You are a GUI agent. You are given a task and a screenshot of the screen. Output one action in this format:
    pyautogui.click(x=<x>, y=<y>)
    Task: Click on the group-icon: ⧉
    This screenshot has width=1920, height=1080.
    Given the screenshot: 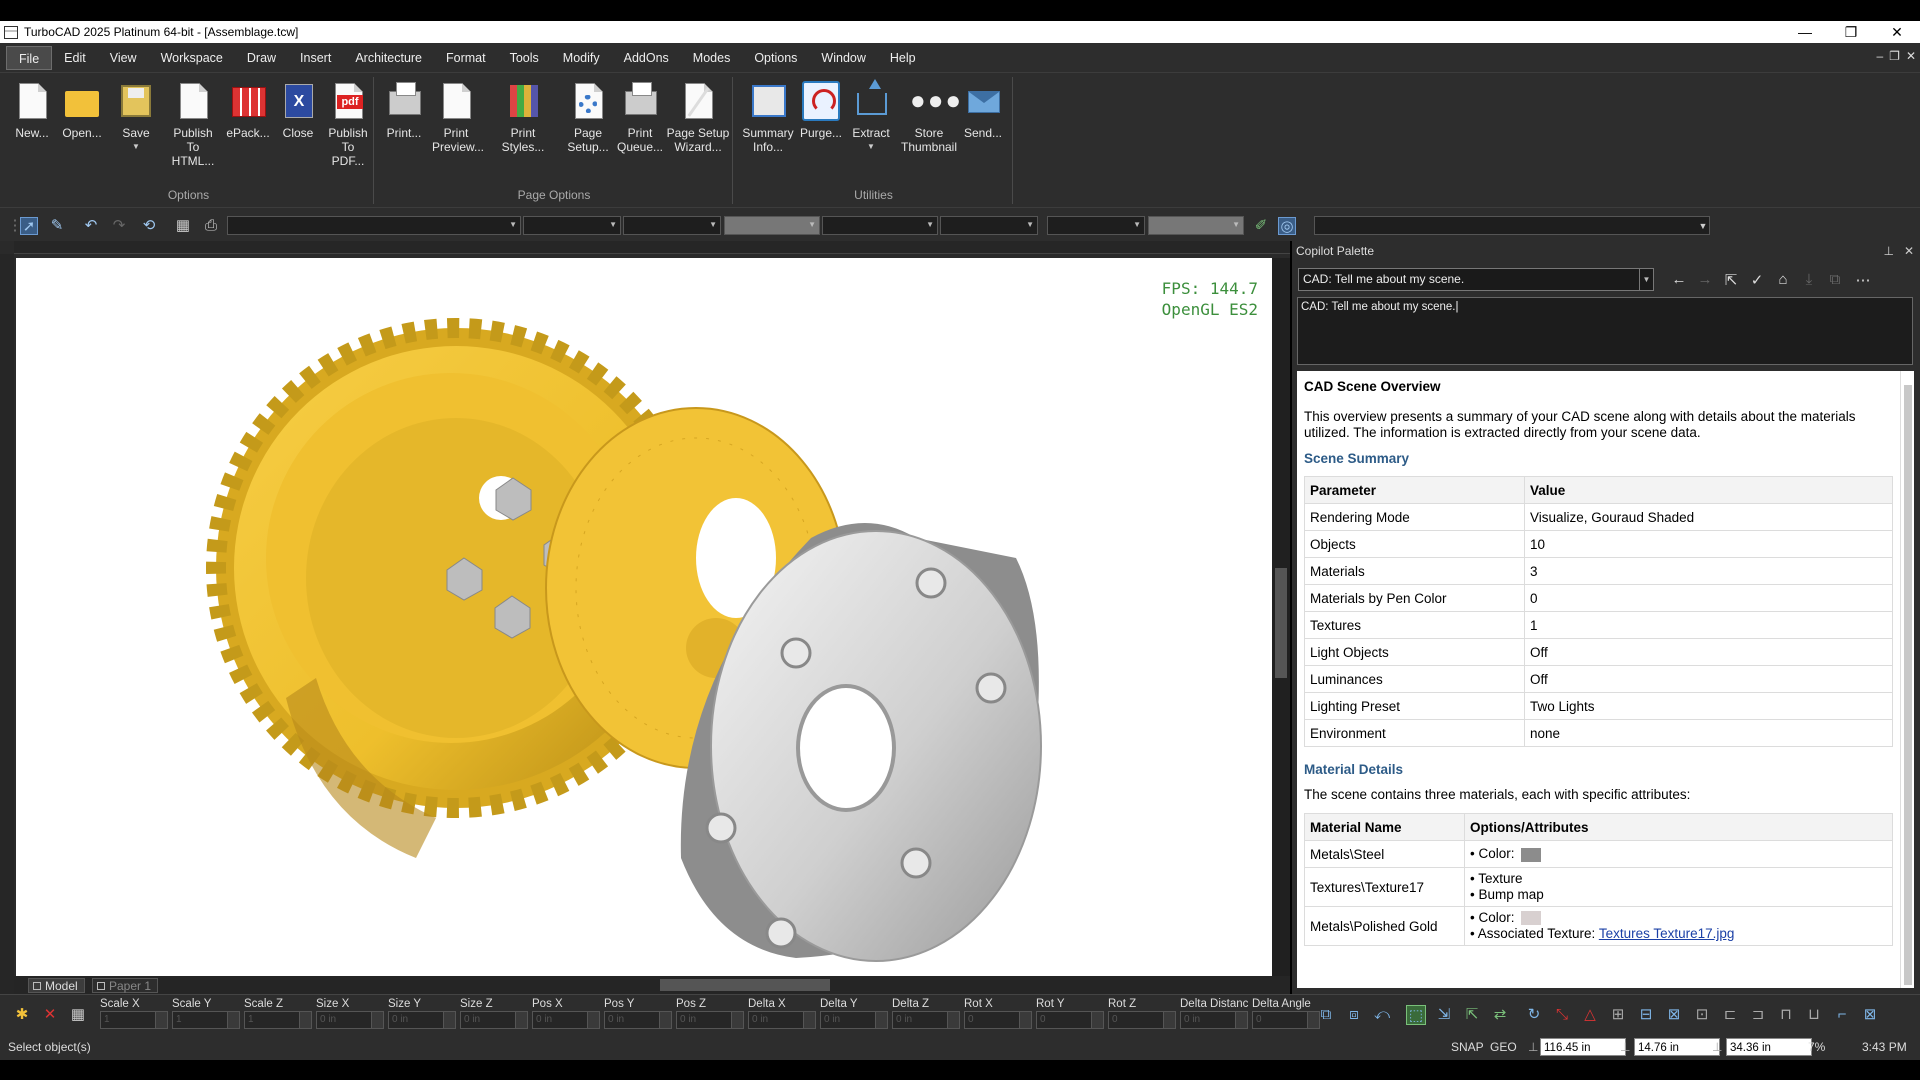 What is the action you would take?
    pyautogui.click(x=1326, y=1015)
    